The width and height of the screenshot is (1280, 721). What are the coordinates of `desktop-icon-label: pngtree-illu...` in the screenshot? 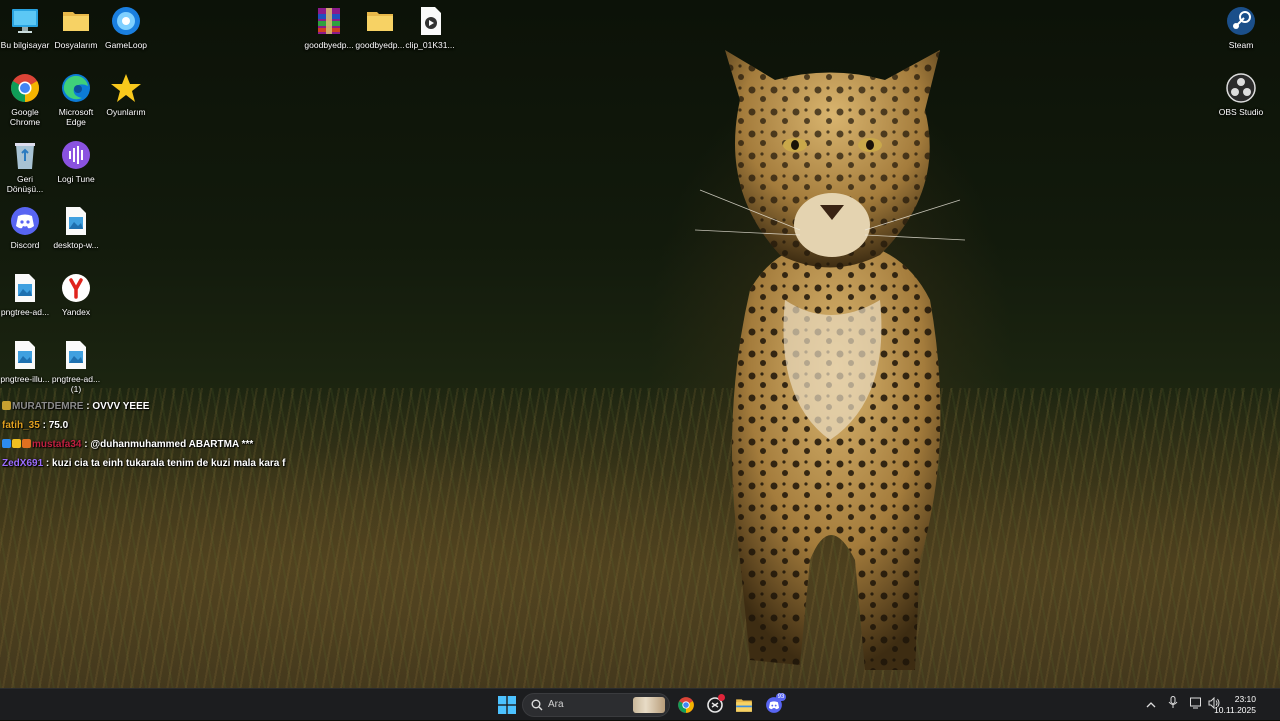 It's located at (25, 379).